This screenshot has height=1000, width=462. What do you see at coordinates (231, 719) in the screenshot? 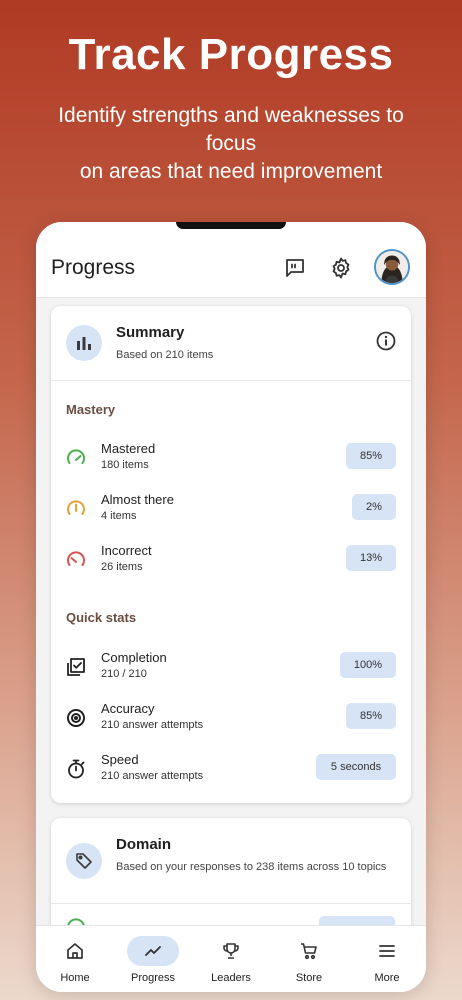
I see `stat-row-accuracy: Accuracy 210 answer attempts 85%` at bounding box center [231, 719].